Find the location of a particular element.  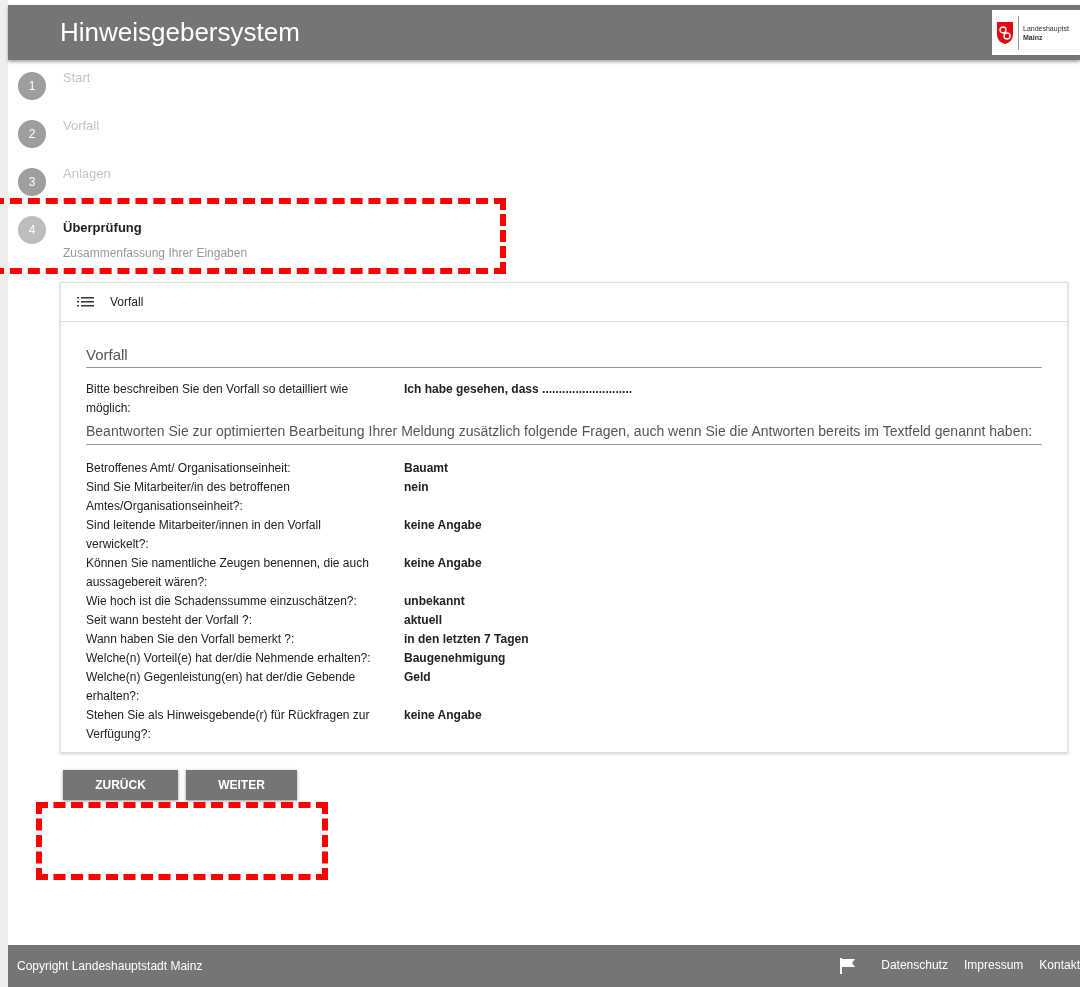

field-label: Bitte beschreiben Sie den Vorfall so detailliert wie möglich: is located at coordinates (218, 399).